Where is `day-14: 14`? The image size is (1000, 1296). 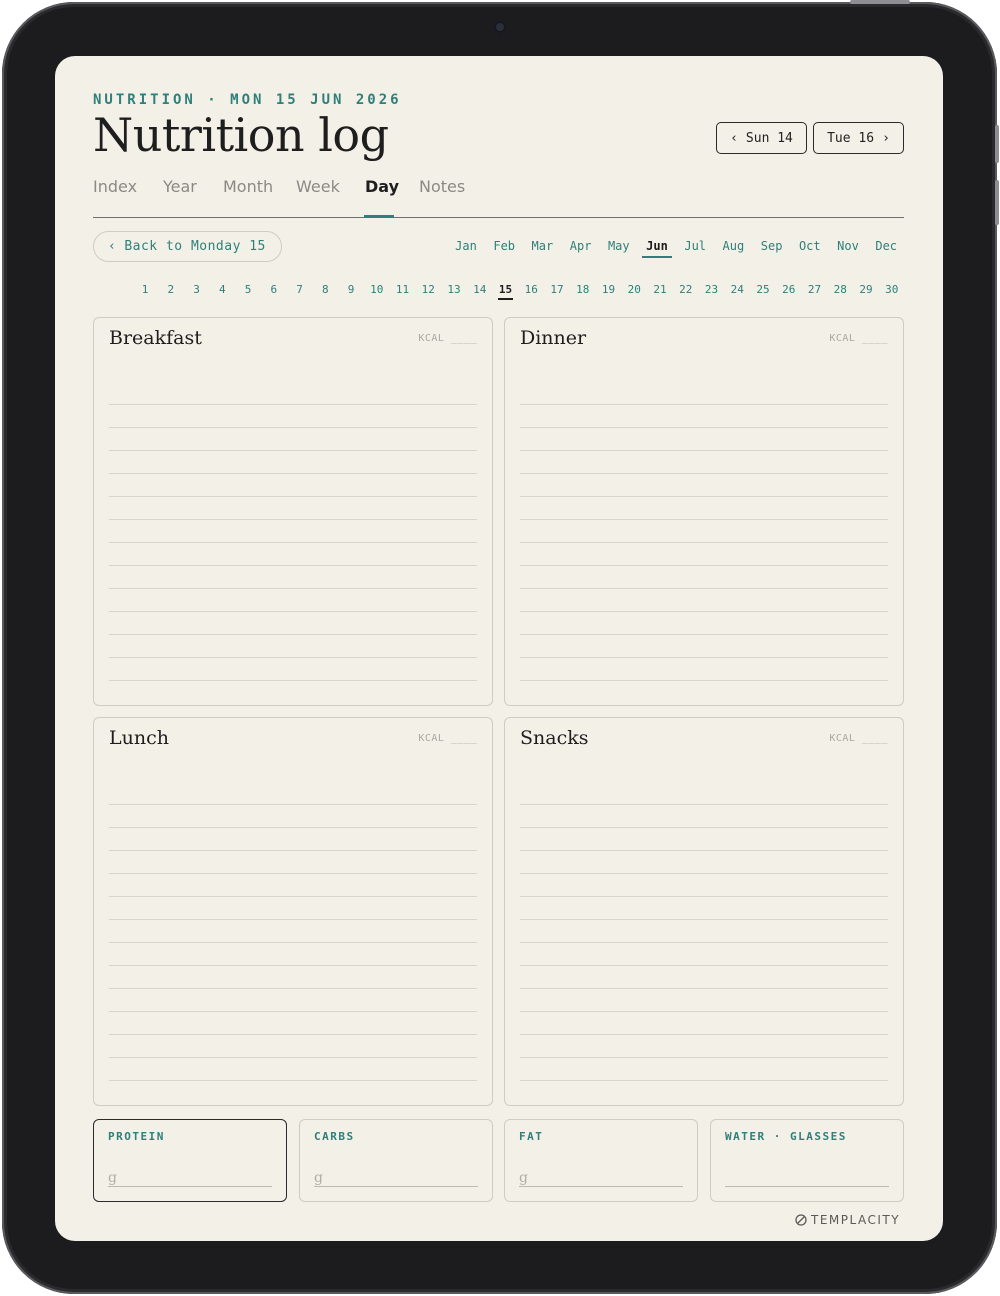 day-14: 14 is located at coordinates (480, 289).